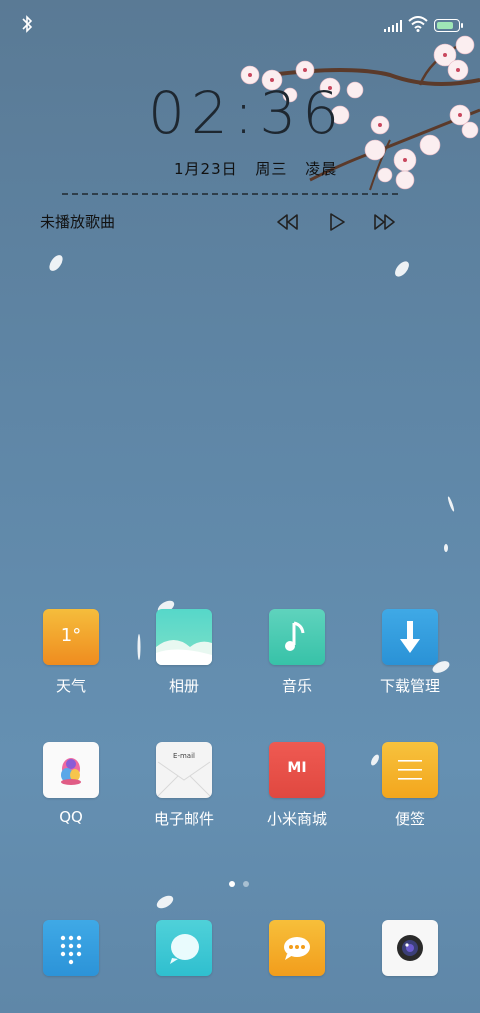  I want to click on app-label: 小米商城, so click(296, 819).